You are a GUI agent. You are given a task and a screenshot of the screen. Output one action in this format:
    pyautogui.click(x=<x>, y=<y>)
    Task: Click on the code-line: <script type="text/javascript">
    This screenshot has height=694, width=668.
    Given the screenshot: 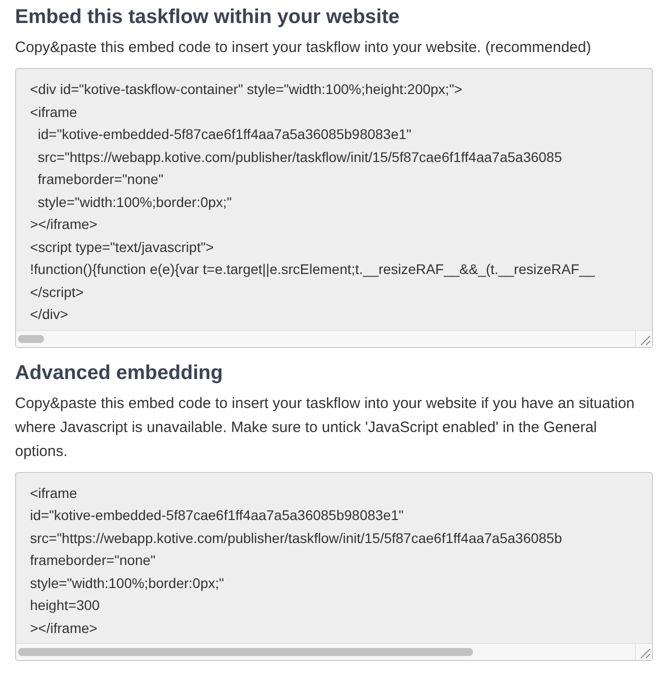 What is the action you would take?
    pyautogui.click(x=122, y=247)
    